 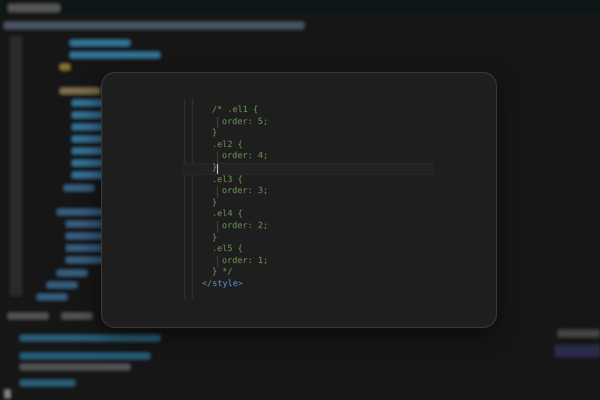 I want to click on code-line: order: 1;, so click(x=242, y=262).